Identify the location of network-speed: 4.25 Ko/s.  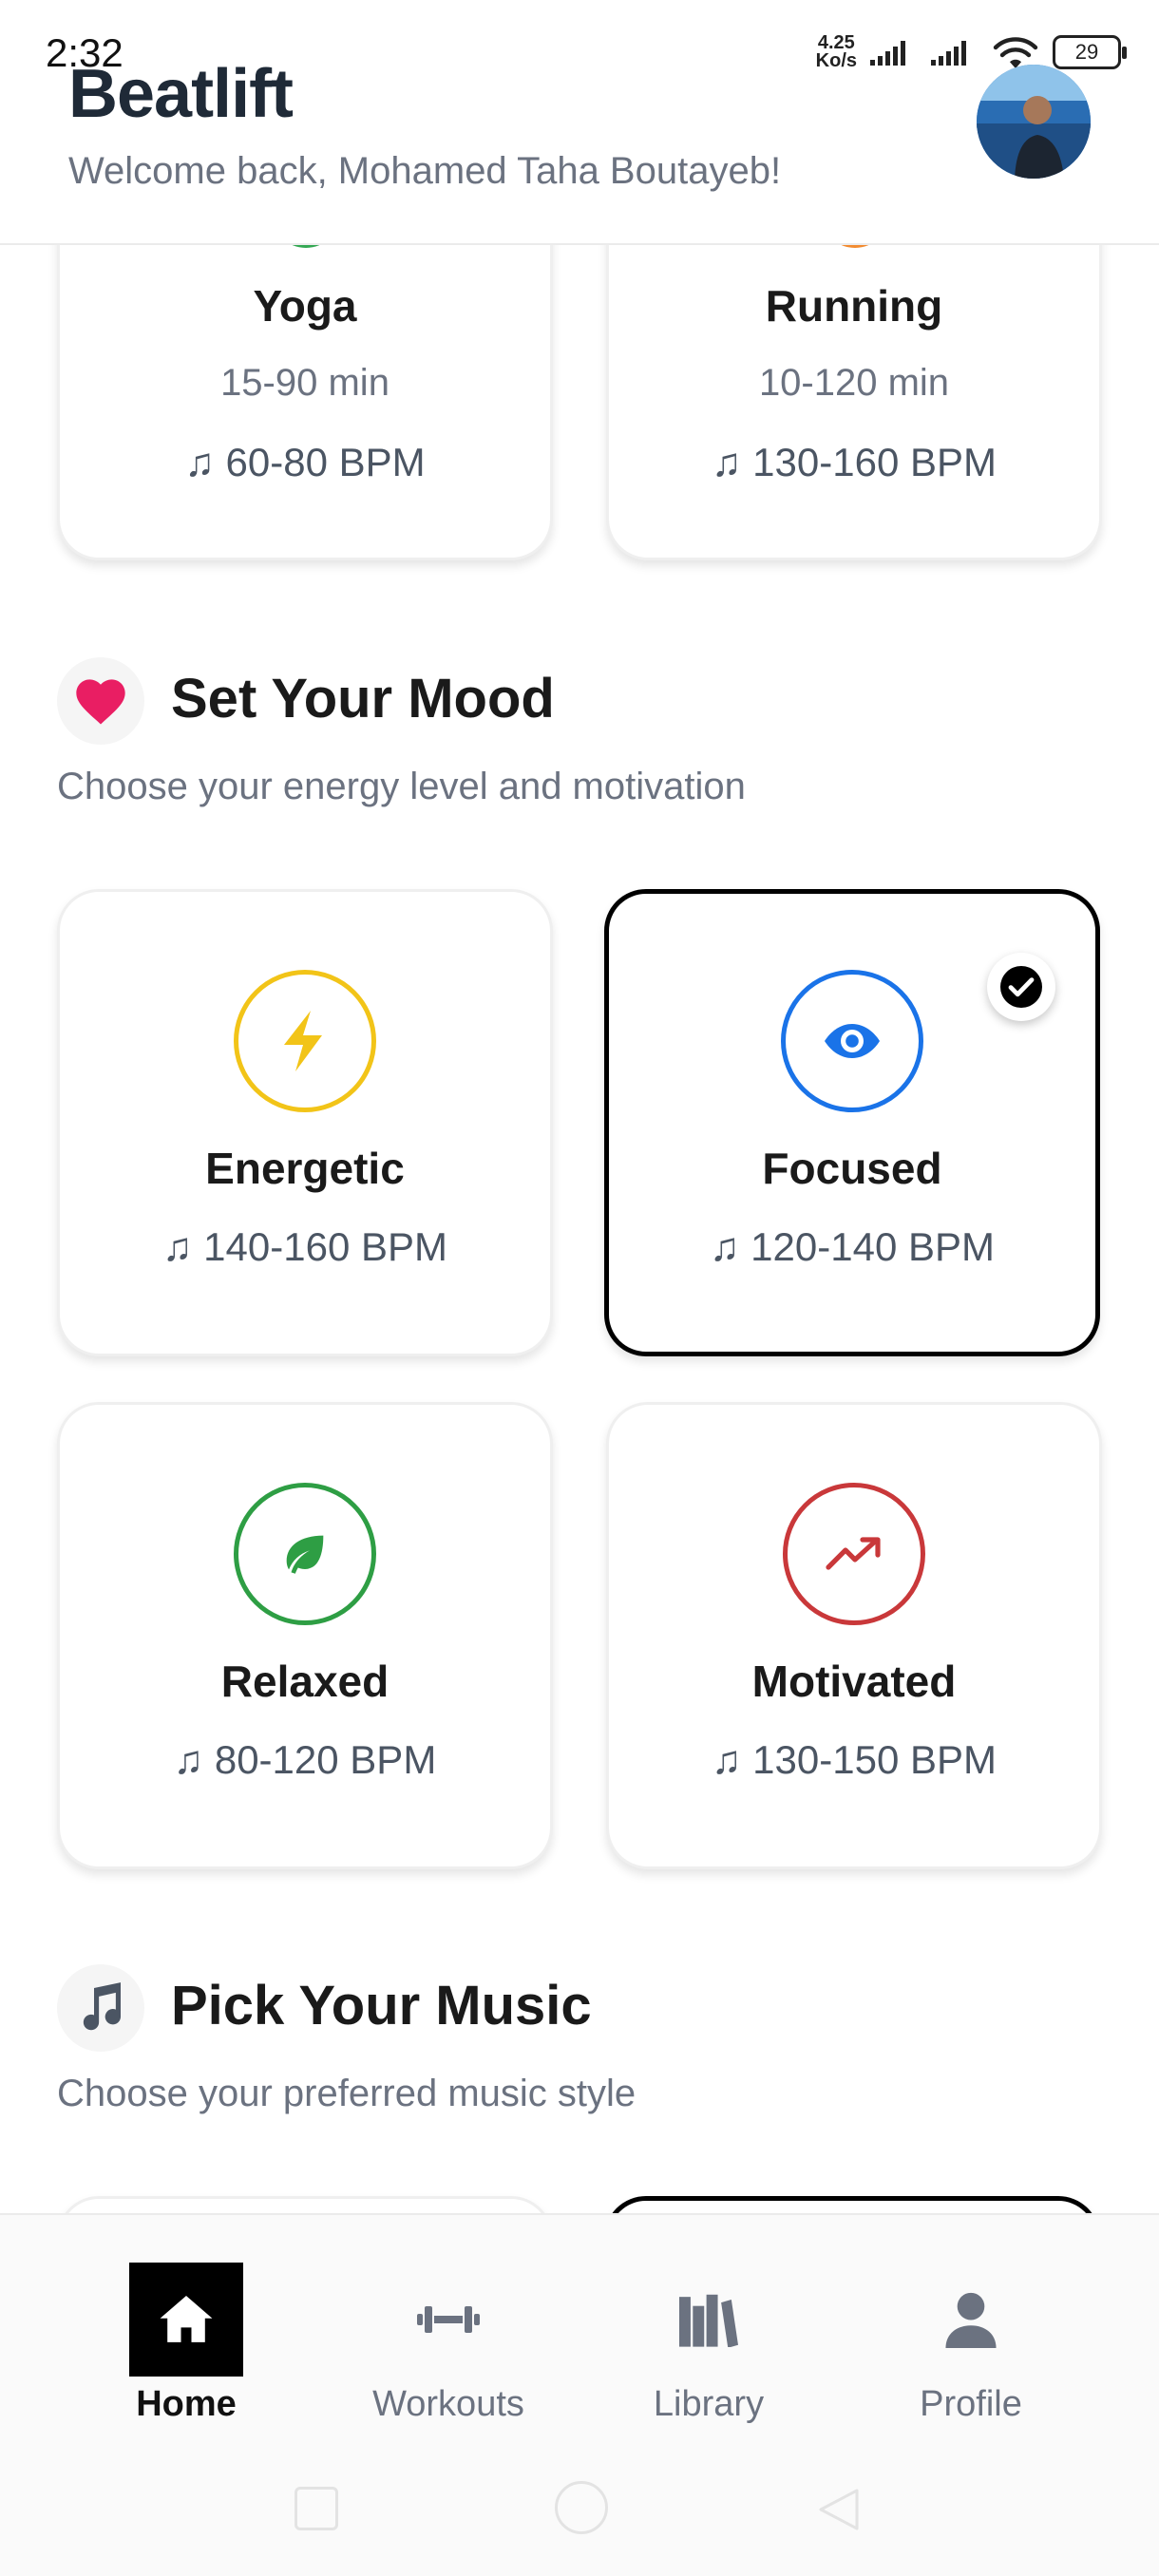
(836, 52).